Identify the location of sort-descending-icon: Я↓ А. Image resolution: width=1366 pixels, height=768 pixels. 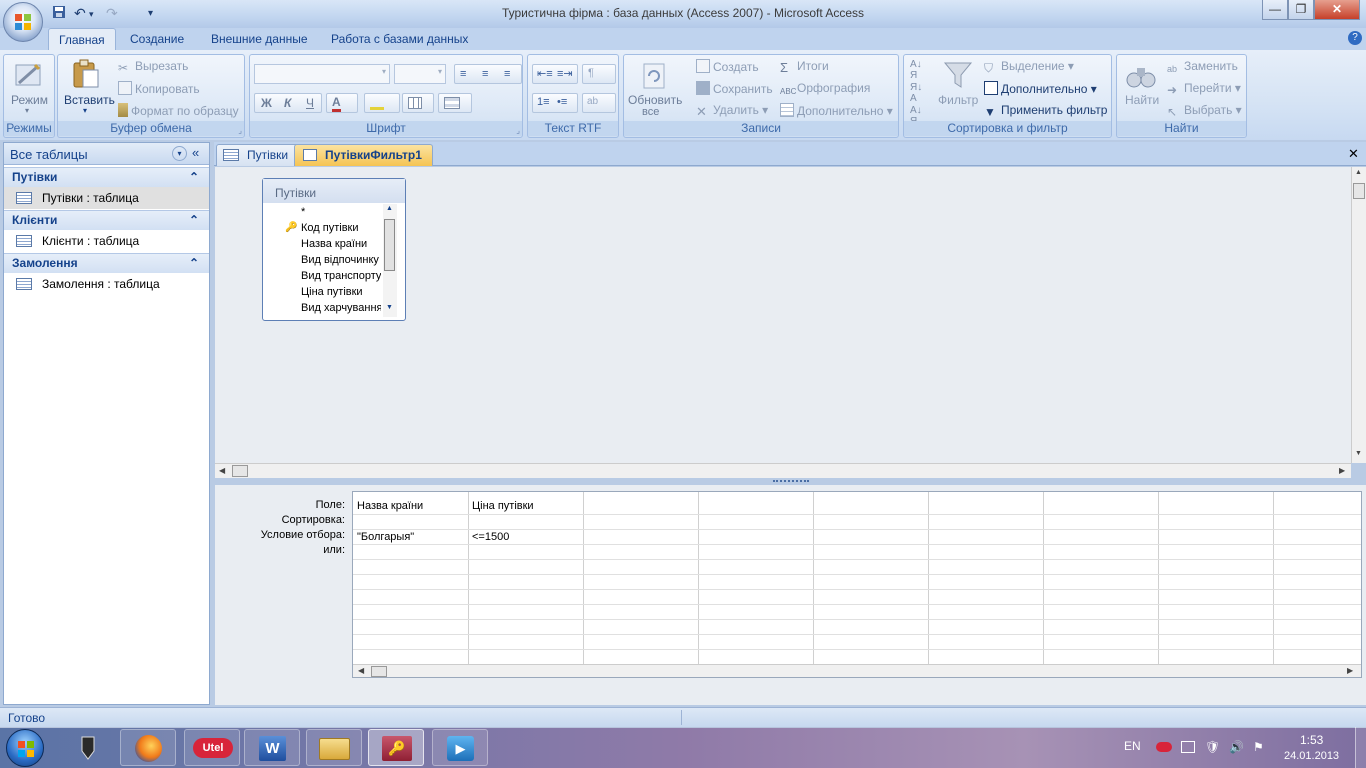
(916, 93).